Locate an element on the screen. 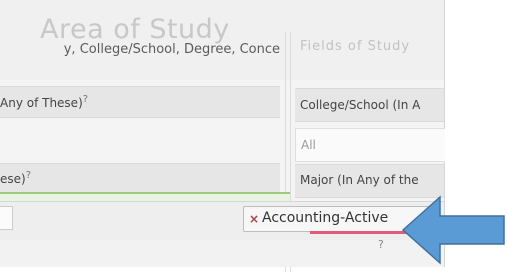 This screenshot has width=507, height=272. field-label-ese: ese)? is located at coordinates (16, 178).